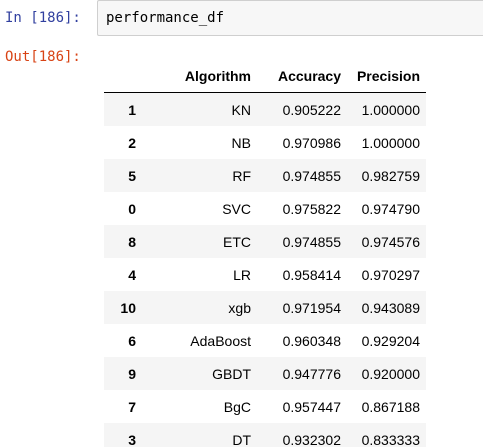  I want to click on code-text: performance_df, so click(165, 18).